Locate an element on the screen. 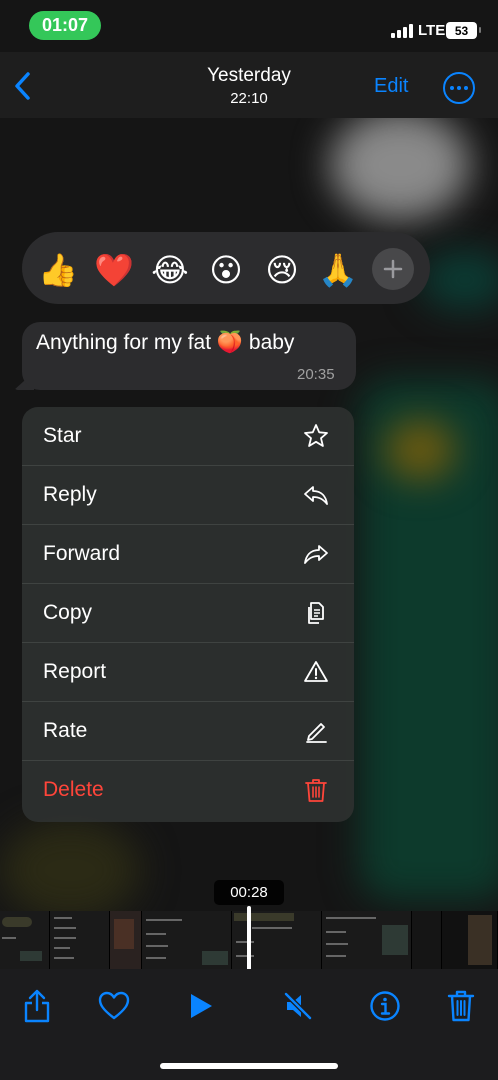  info-icon is located at coordinates (385, 1006).